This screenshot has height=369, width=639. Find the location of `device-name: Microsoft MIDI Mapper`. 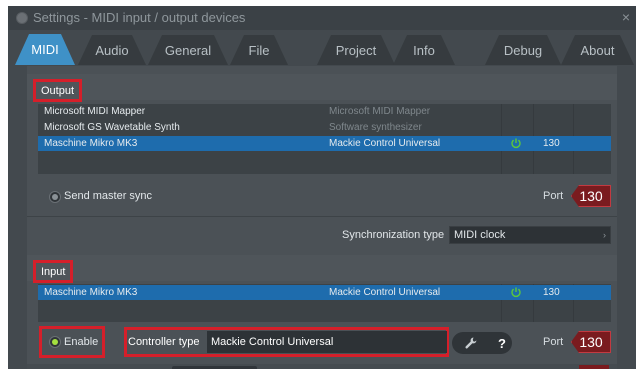

device-name: Microsoft MIDI Mapper is located at coordinates (95, 111).